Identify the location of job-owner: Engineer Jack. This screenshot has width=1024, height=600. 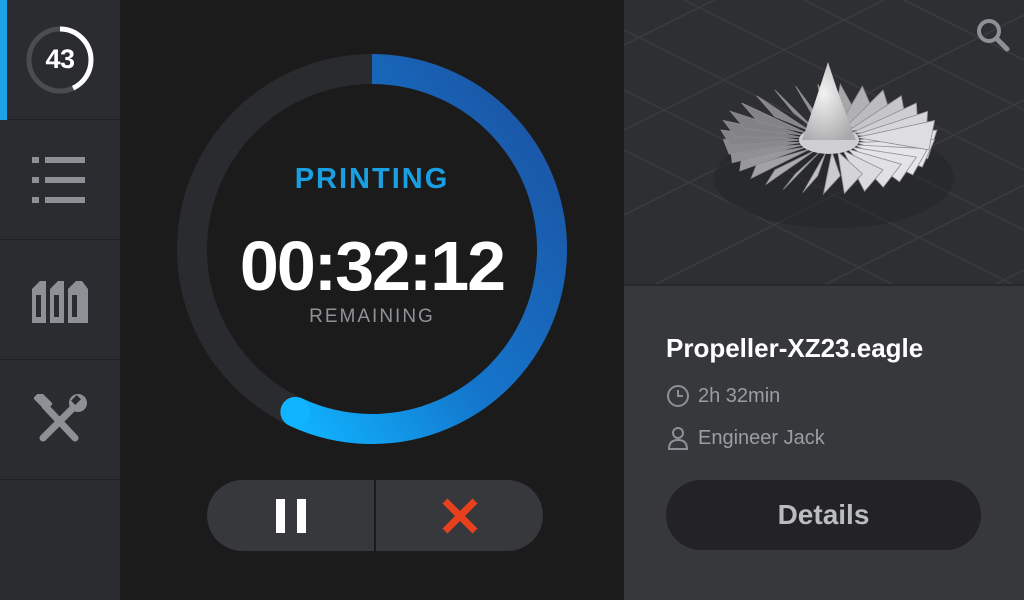
(761, 437).